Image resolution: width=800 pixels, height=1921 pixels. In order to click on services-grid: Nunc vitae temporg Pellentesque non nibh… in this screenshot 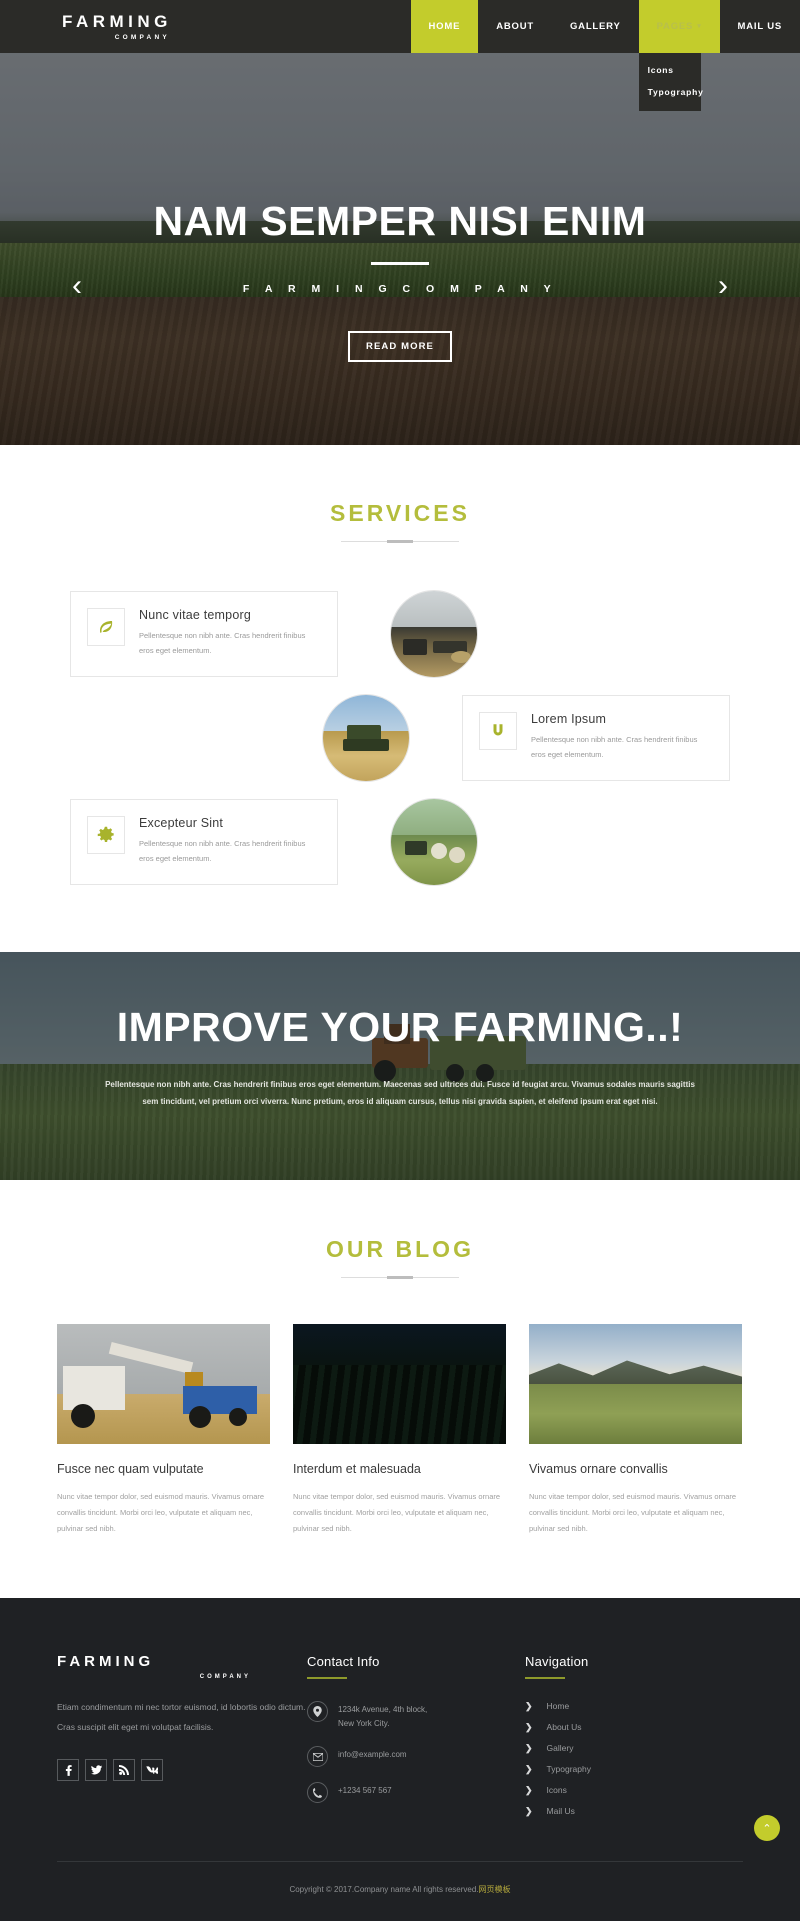, I will do `click(400, 738)`.